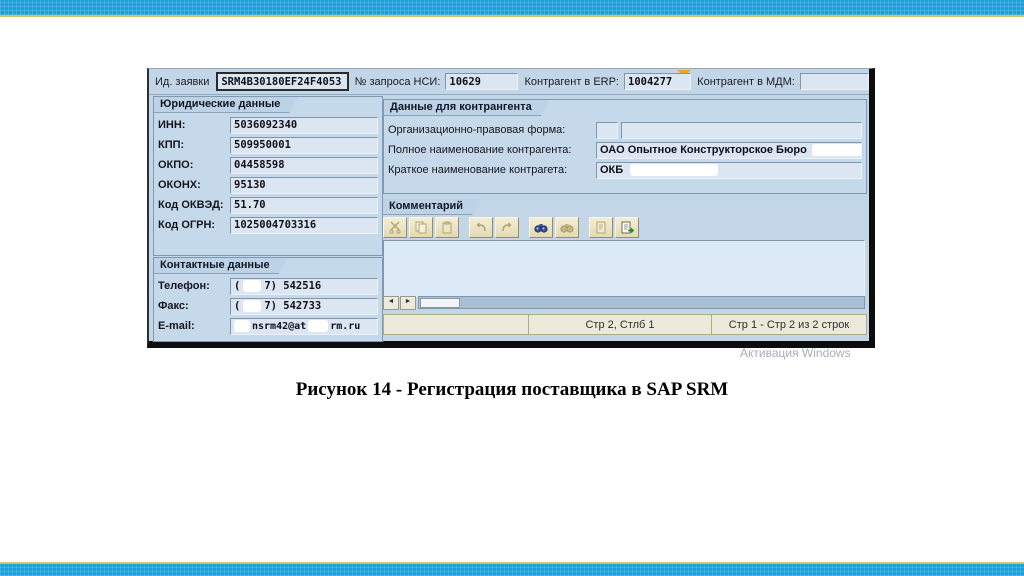 The height and width of the screenshot is (576, 1024). Describe the element at coordinates (541, 227) in the screenshot. I see `find-button` at that location.